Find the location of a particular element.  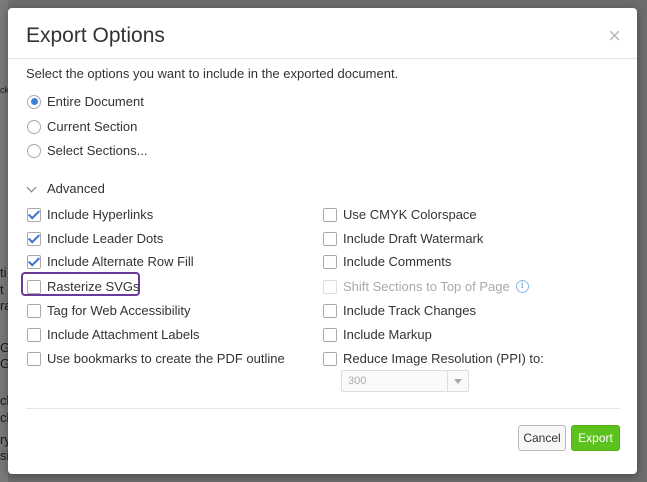

chevron-down-icon is located at coordinates (31, 187).